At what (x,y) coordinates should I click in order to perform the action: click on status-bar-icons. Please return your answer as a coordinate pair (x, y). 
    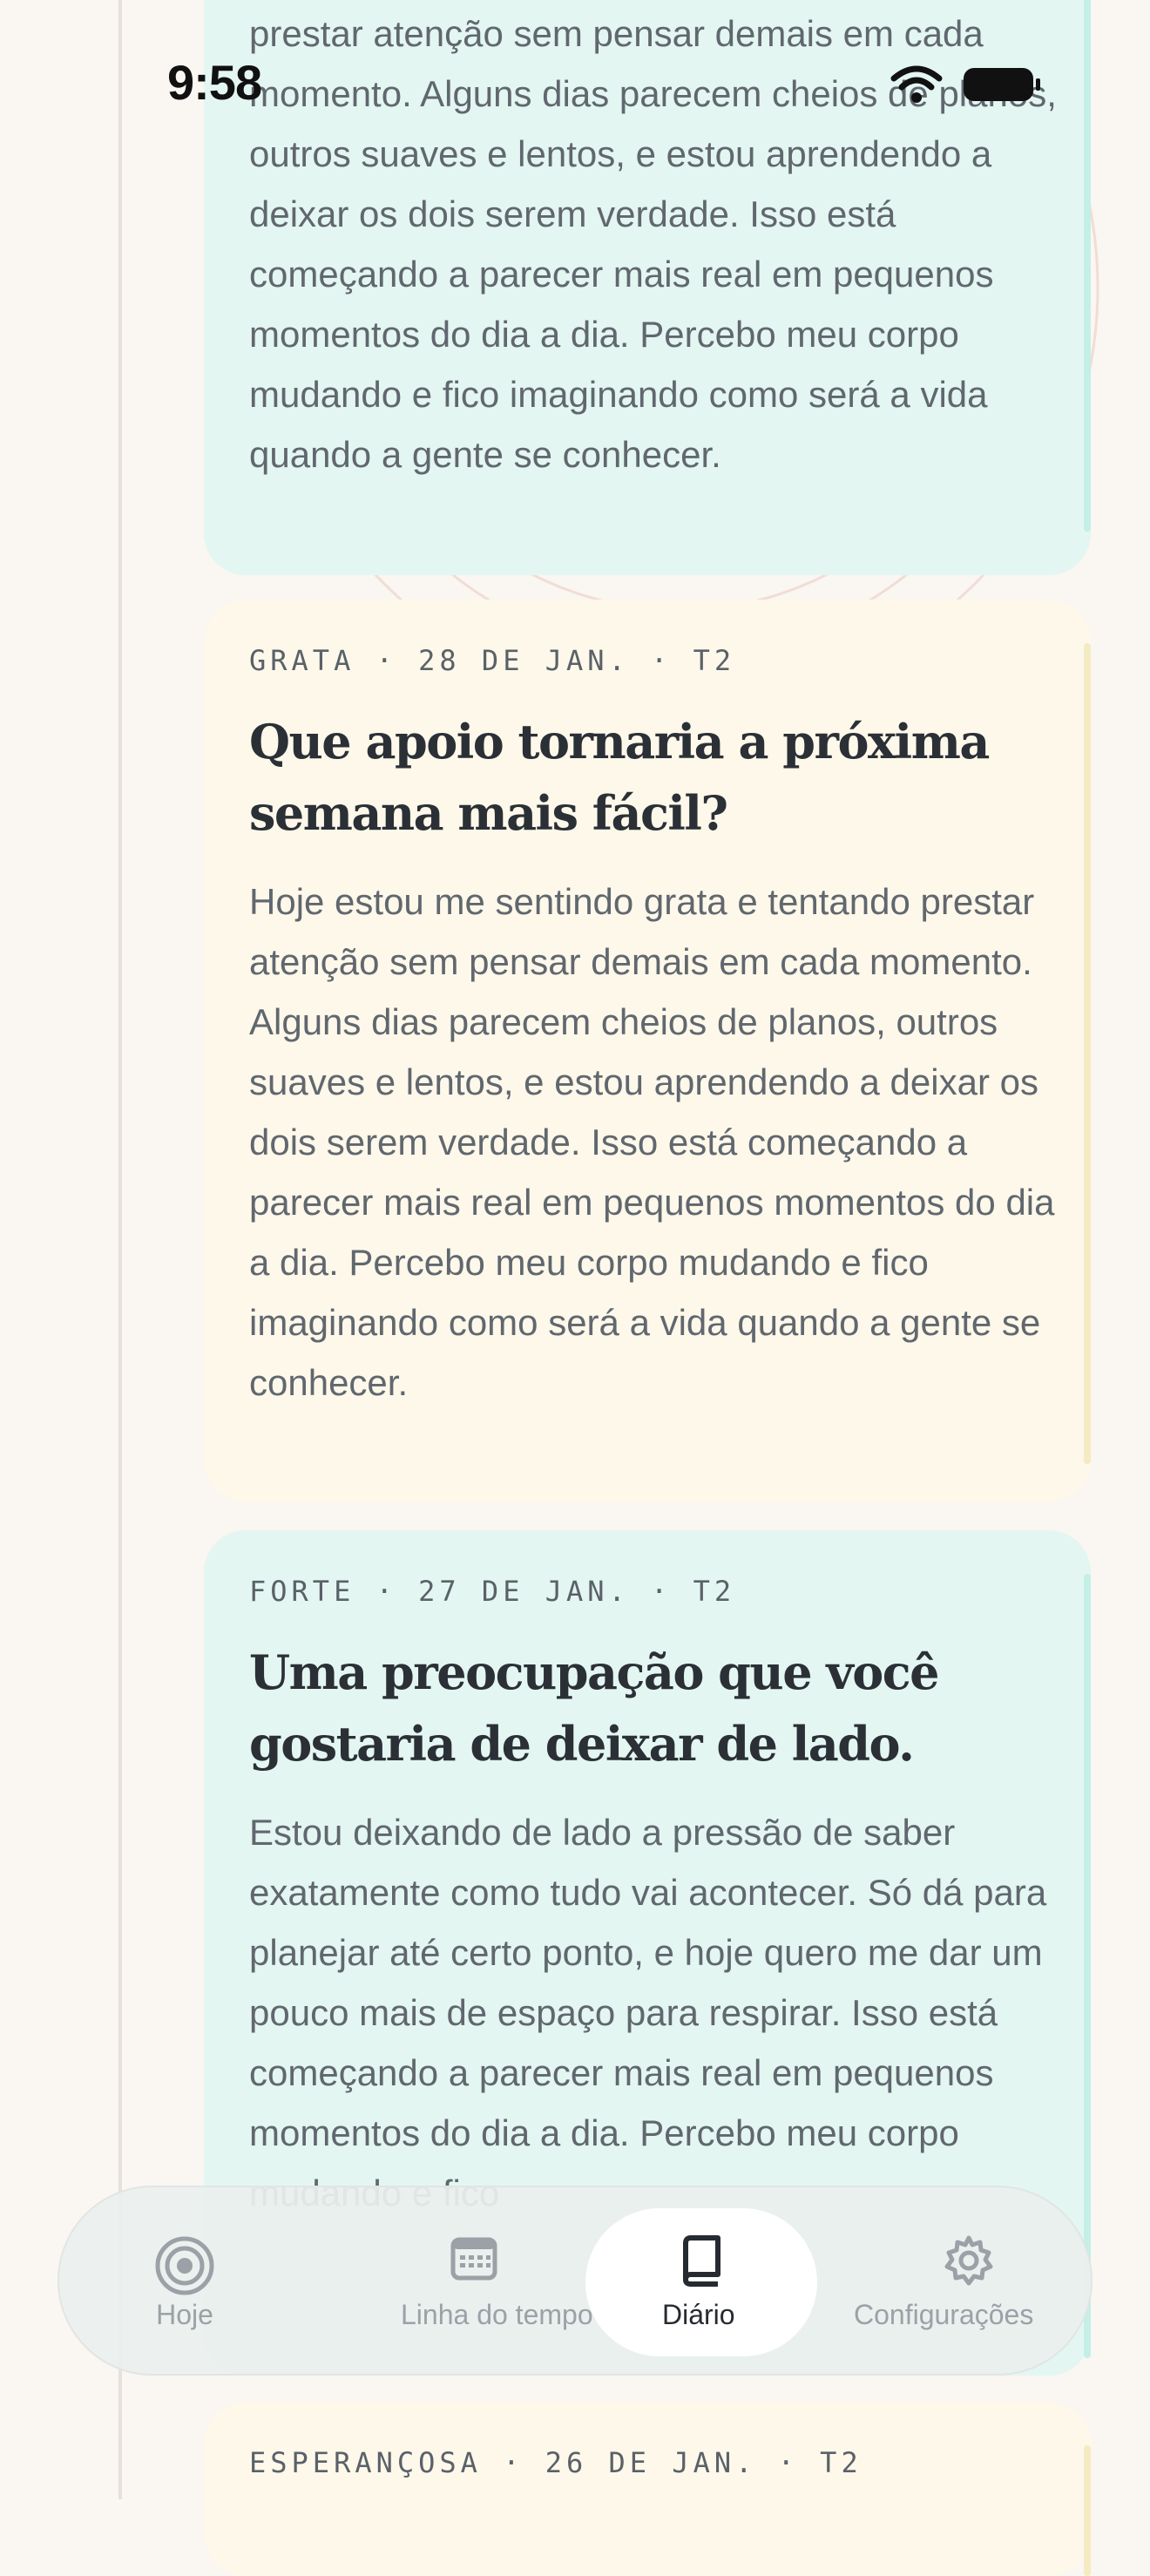
    Looking at the image, I should click on (967, 87).